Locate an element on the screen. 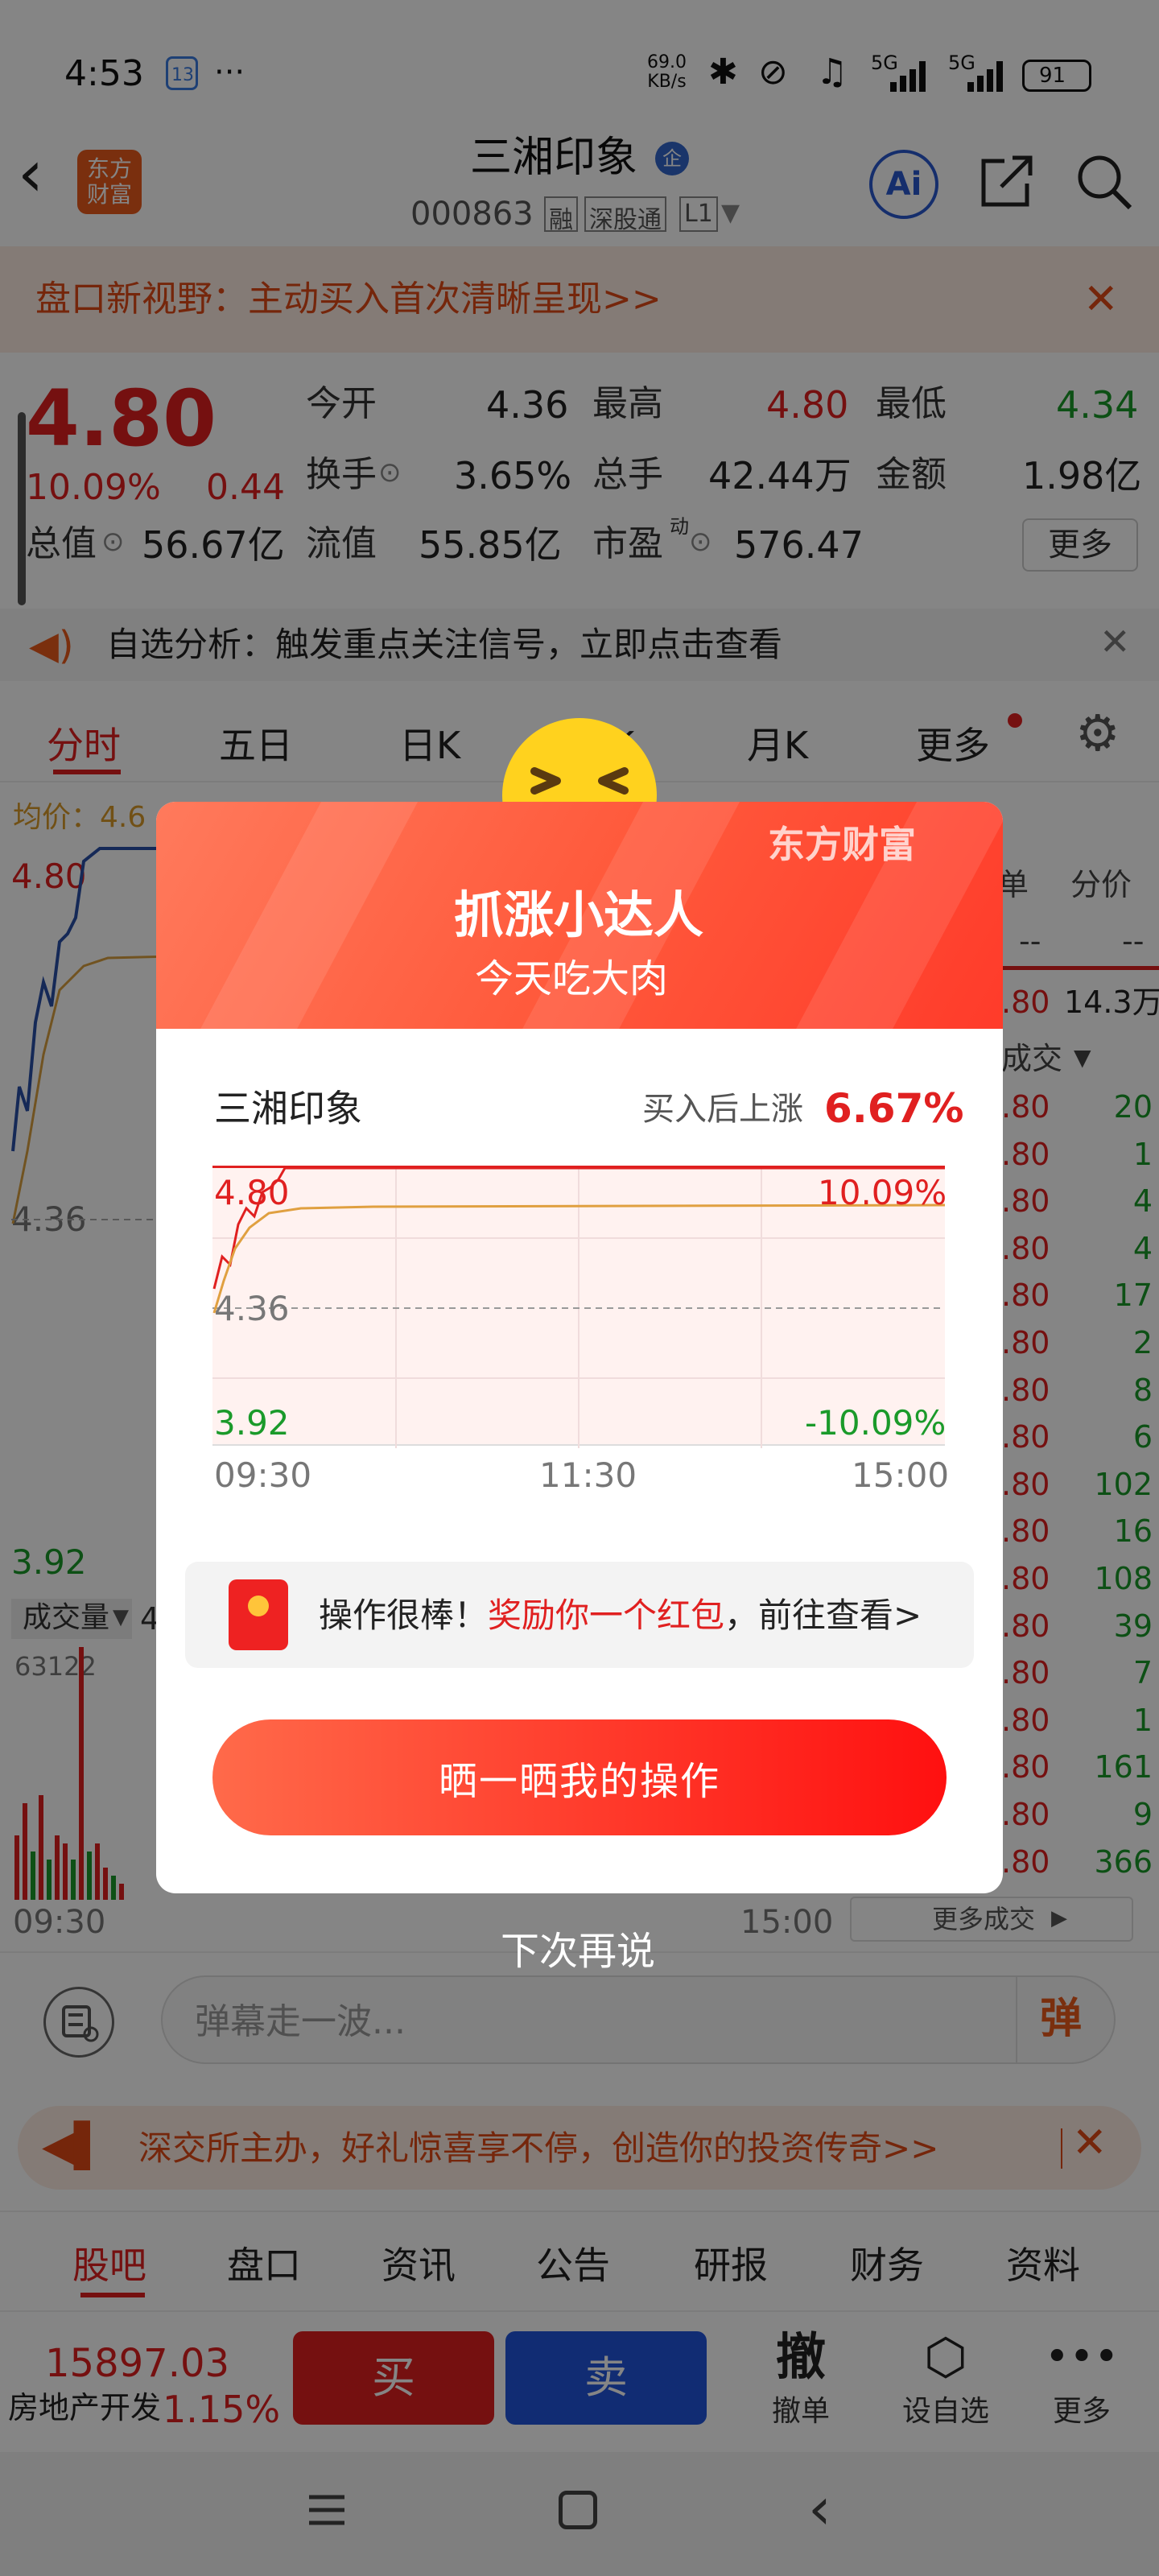 This screenshot has width=1159, height=2576. reward-text: 操作很棒！奖励你一个红包，前往查看> is located at coordinates (620, 1615).